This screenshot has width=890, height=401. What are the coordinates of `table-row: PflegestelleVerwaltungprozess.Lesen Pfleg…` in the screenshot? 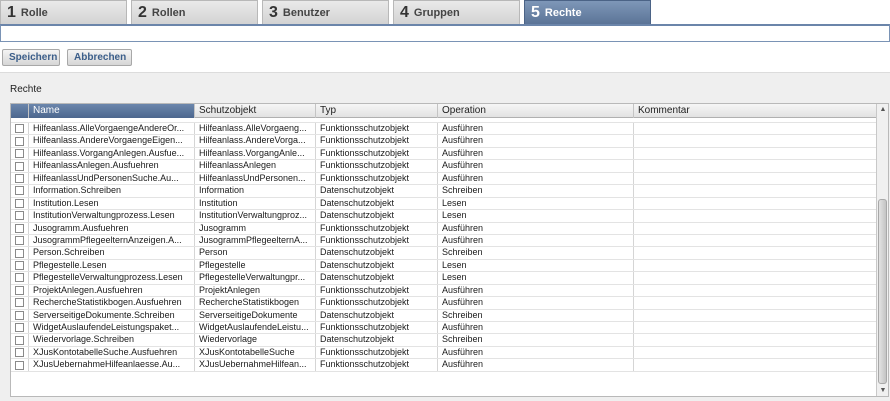 It's located at (444, 278).